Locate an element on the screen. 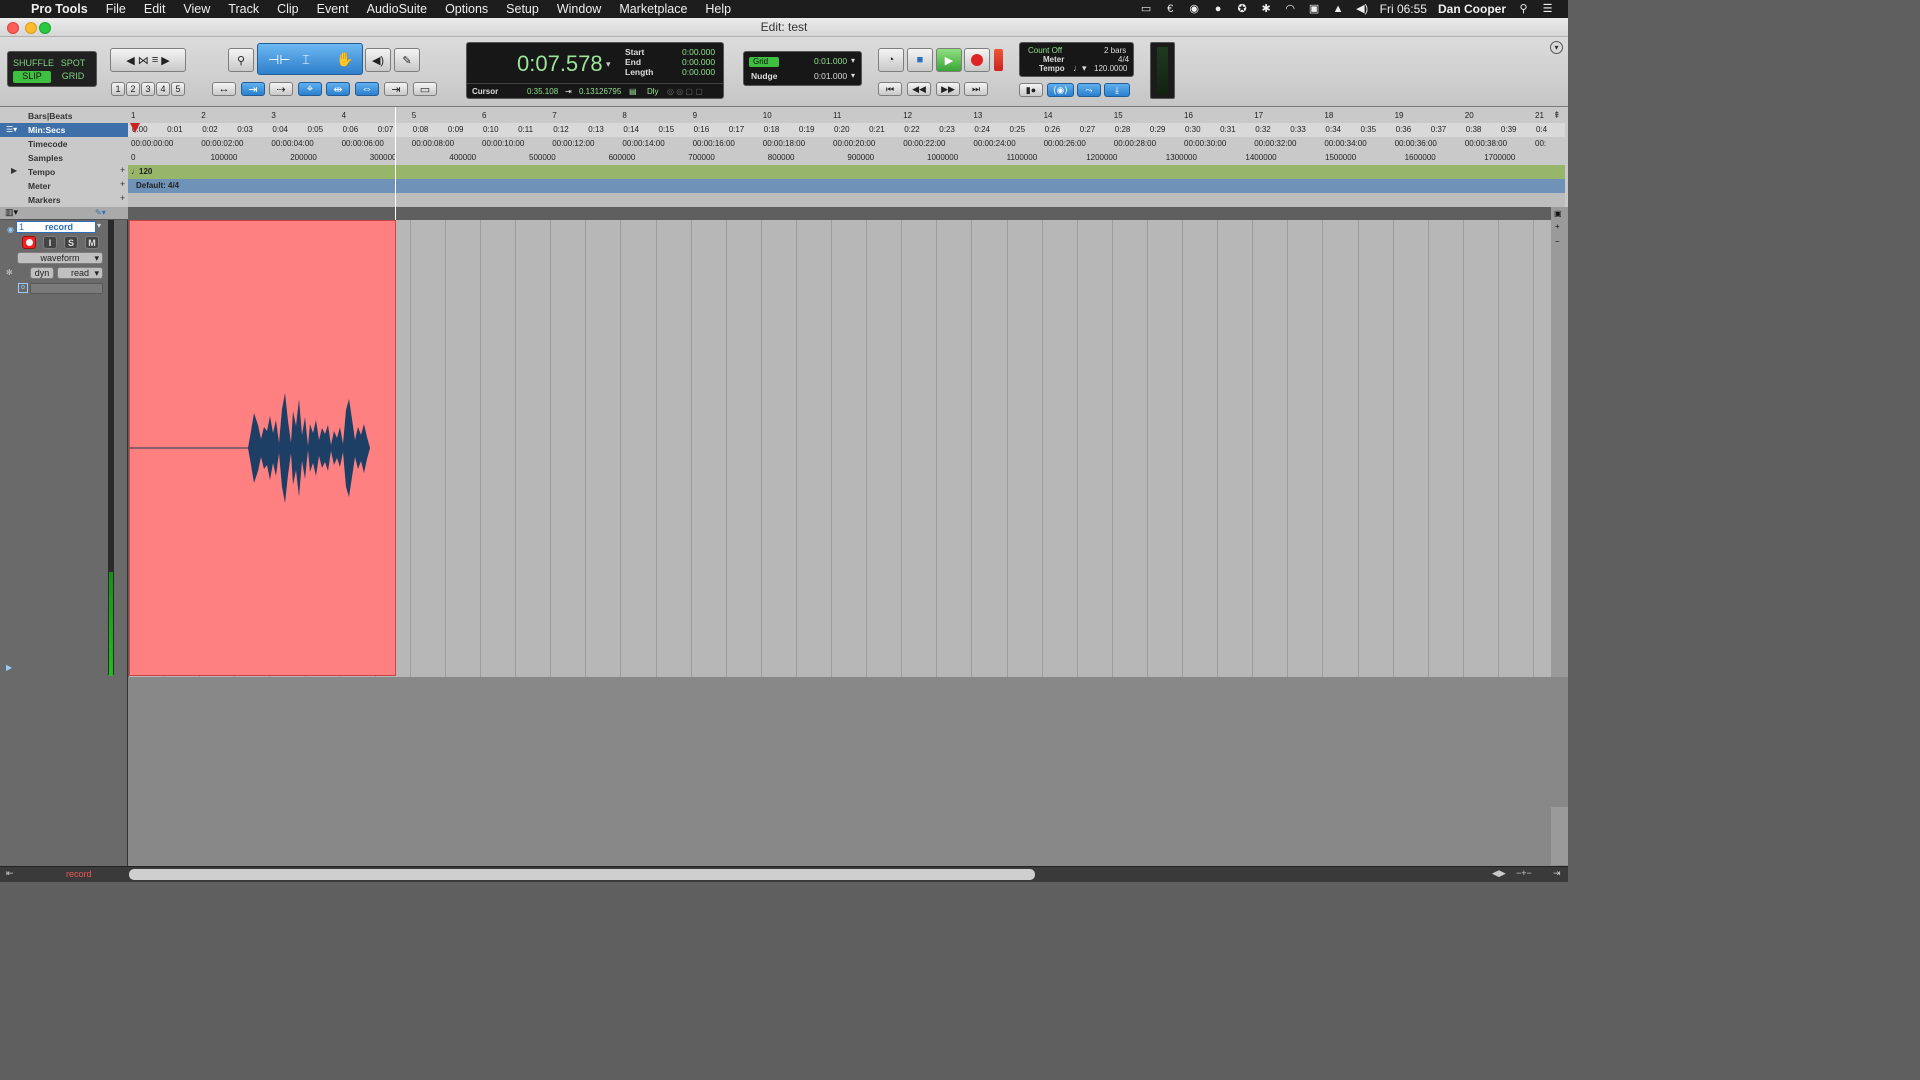 Image resolution: width=1920 pixels, height=1080 pixels. grid-toggle: Grid is located at coordinates (764, 62).